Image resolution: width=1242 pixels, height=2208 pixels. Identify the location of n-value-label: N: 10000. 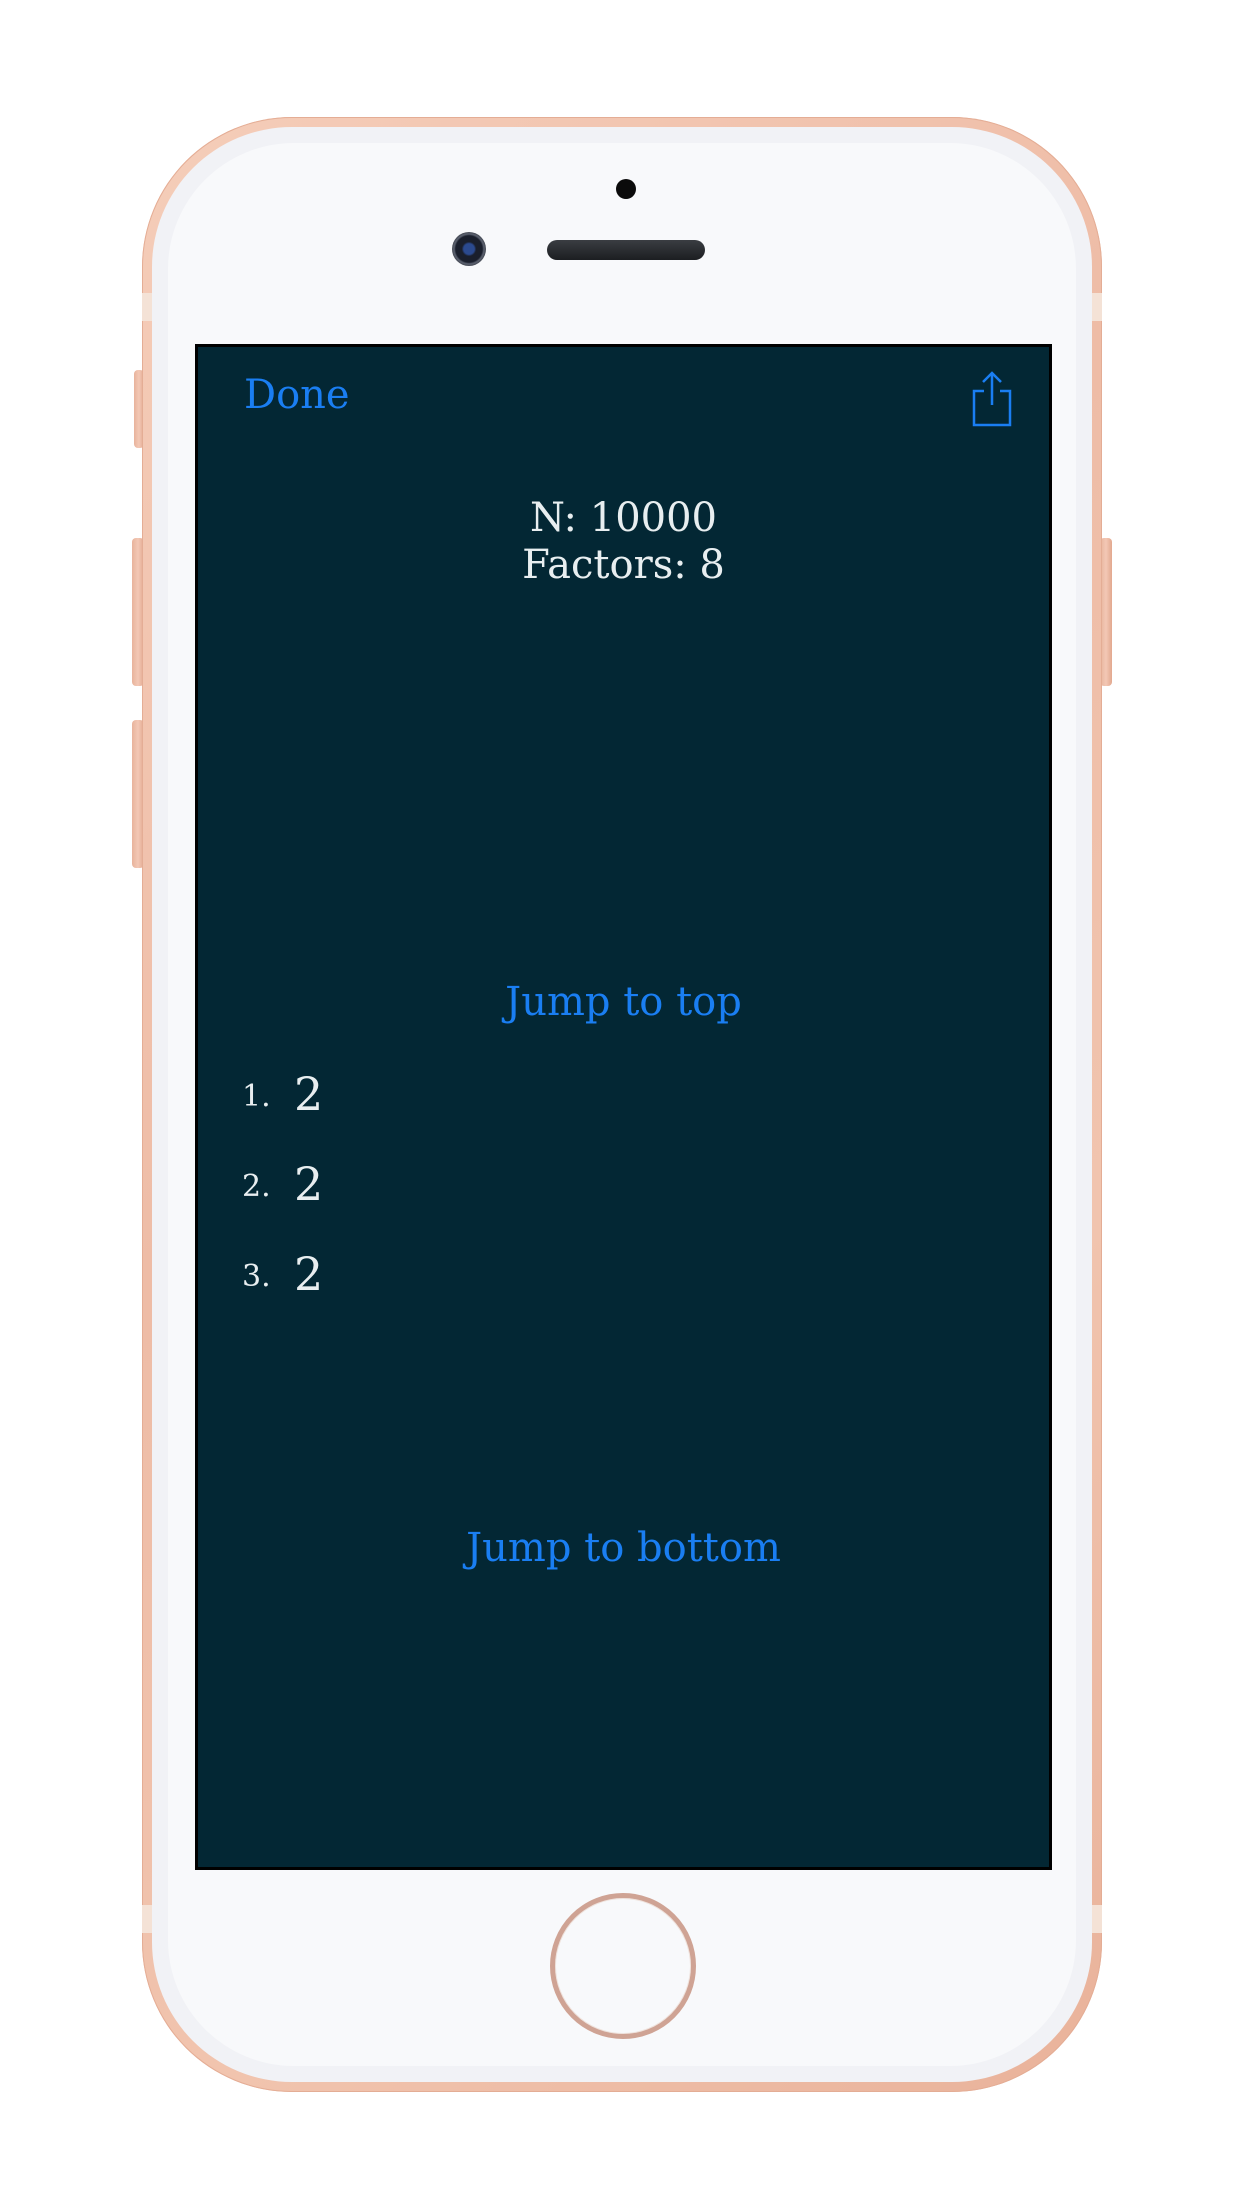
(623, 518).